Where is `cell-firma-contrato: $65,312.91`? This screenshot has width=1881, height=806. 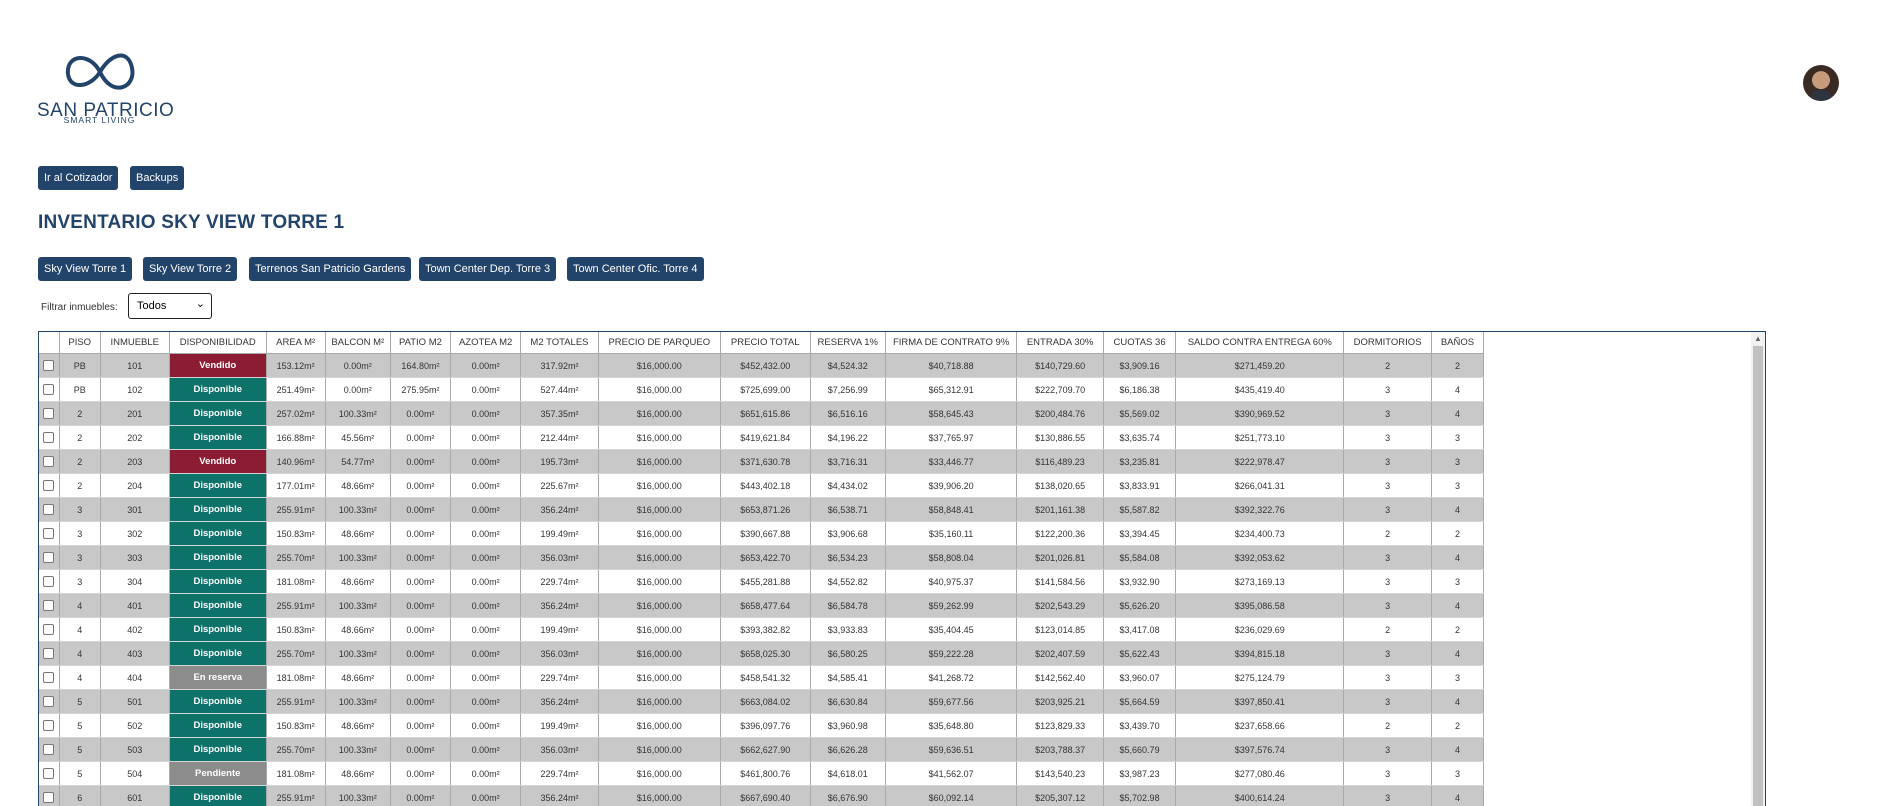
cell-firma-contrato: $65,312.91 is located at coordinates (951, 389).